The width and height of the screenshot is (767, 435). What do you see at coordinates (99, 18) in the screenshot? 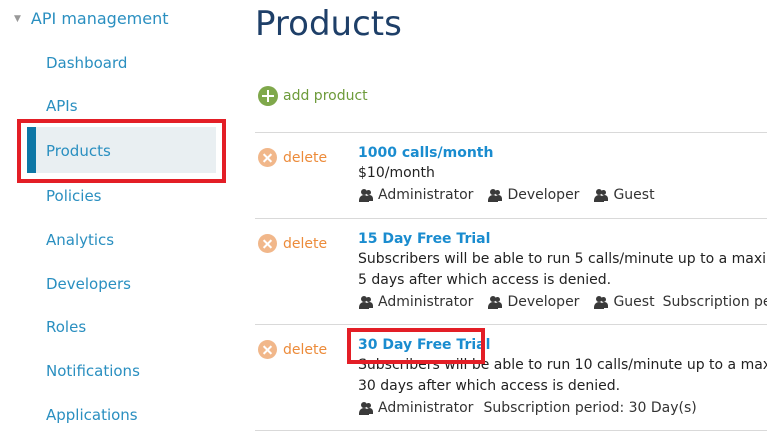
I see `nav-root-label: API management` at bounding box center [99, 18].